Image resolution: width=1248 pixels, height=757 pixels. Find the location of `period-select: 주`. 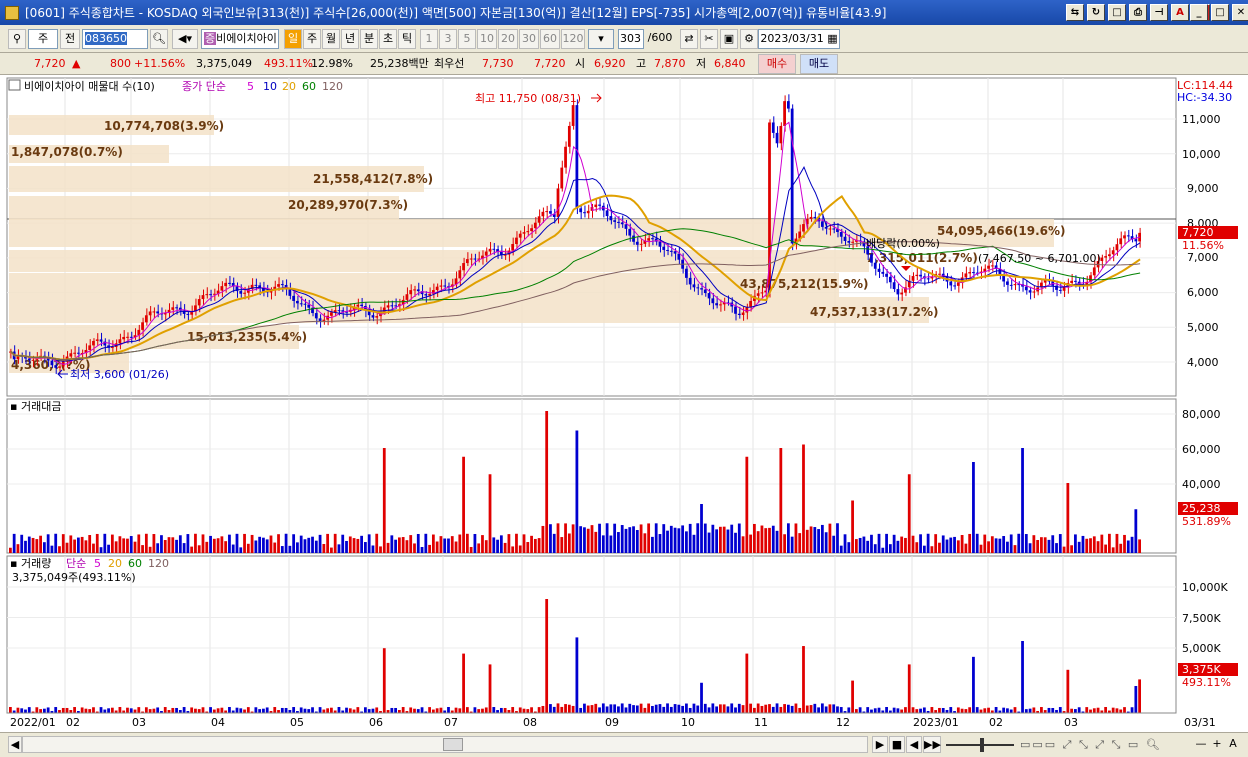

period-select: 주 is located at coordinates (43, 39).